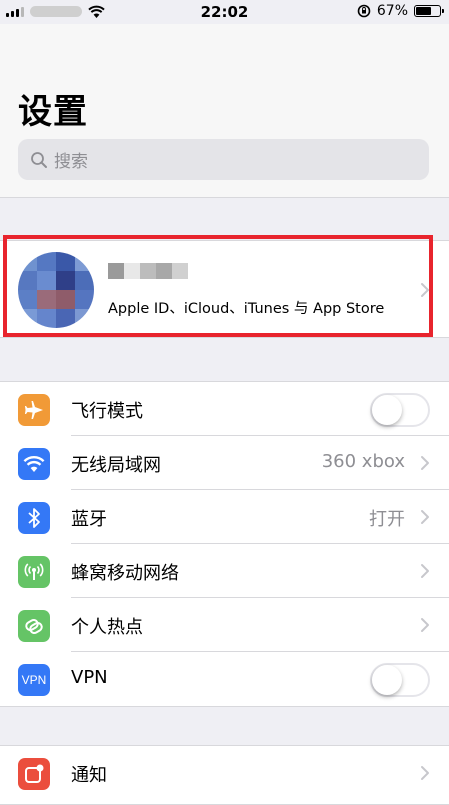 The image size is (449, 805). What do you see at coordinates (223, 159) in the screenshot?
I see `search-input: 搜索` at bounding box center [223, 159].